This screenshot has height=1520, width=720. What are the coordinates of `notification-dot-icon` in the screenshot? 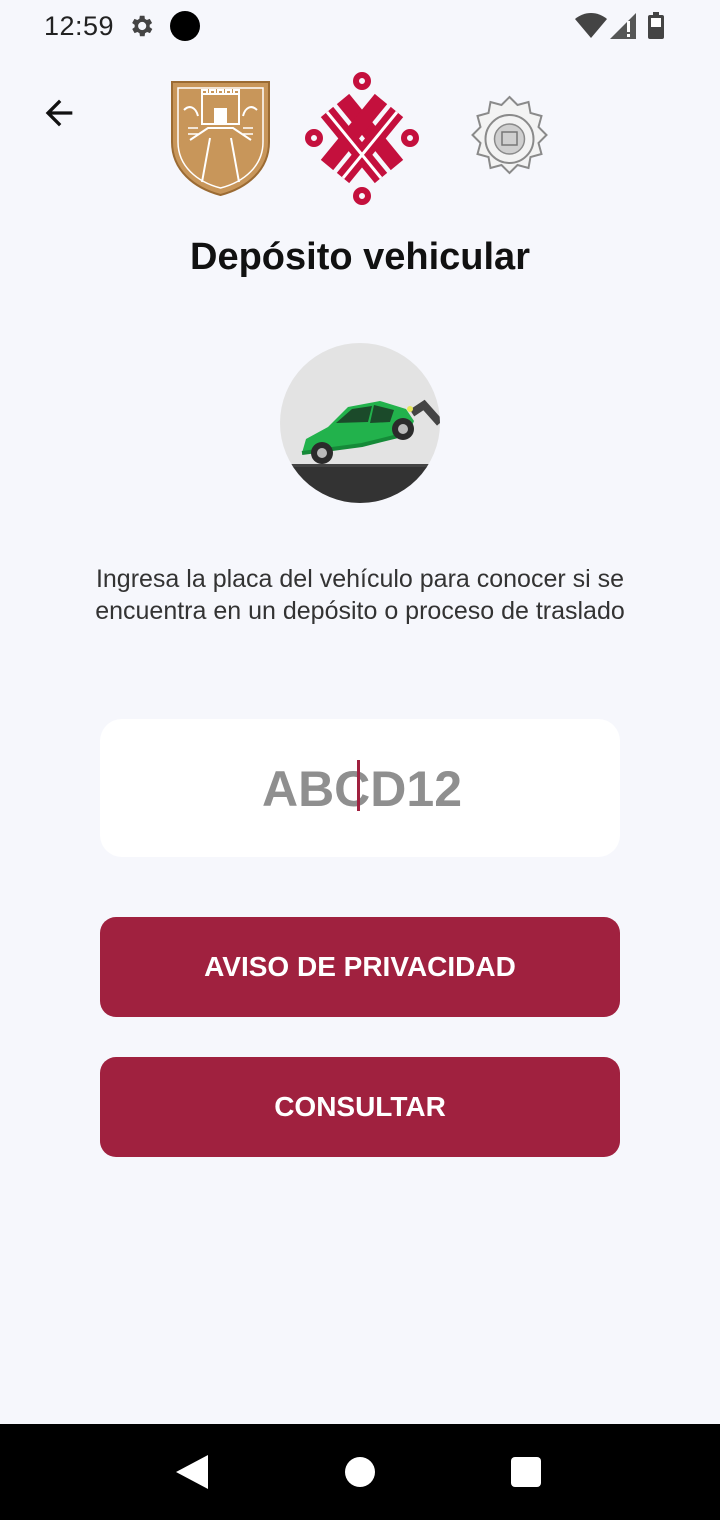 It's located at (185, 26).